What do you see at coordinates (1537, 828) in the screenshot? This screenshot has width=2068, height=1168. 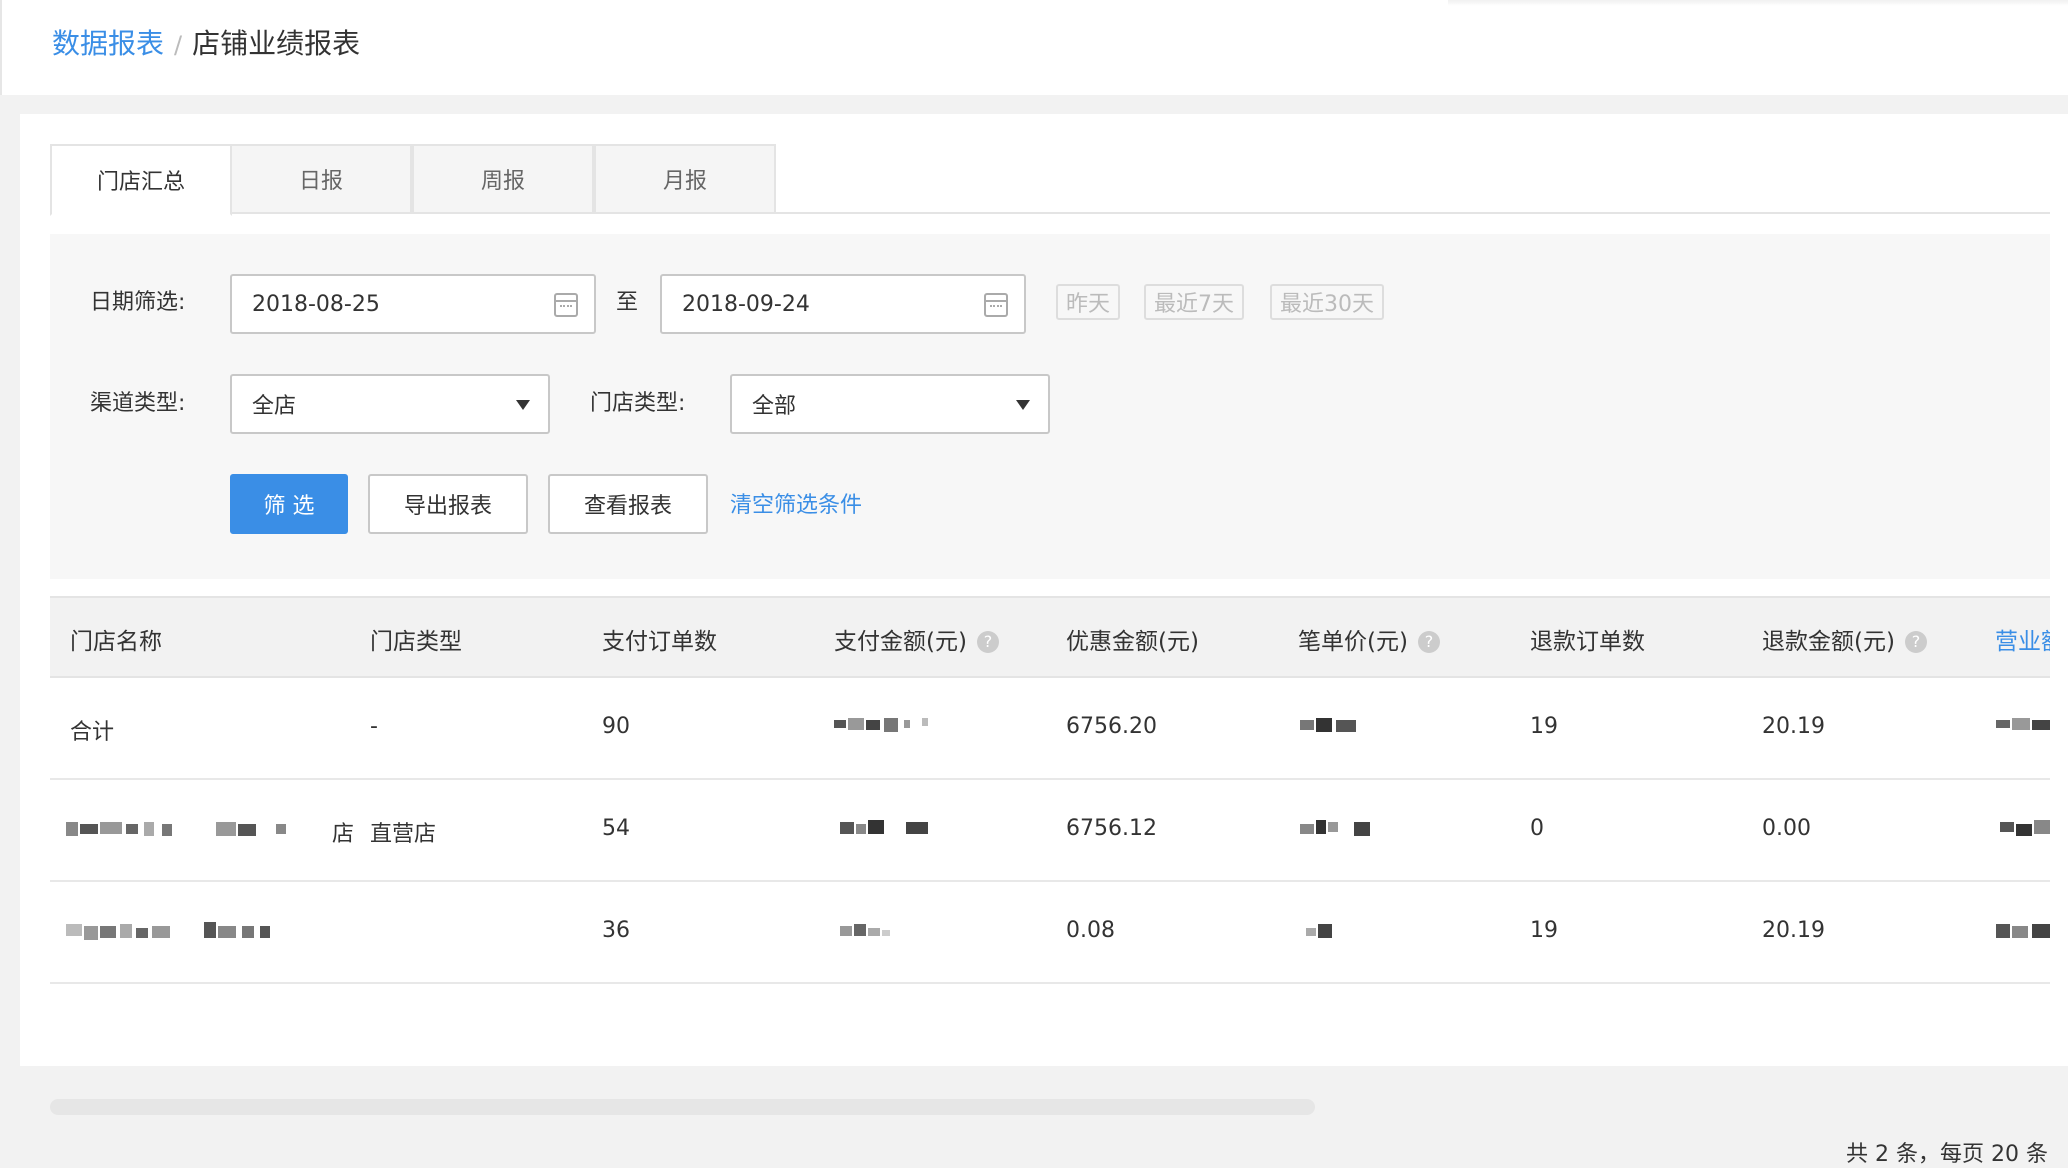 I see `cell-refund-orders: 0` at bounding box center [1537, 828].